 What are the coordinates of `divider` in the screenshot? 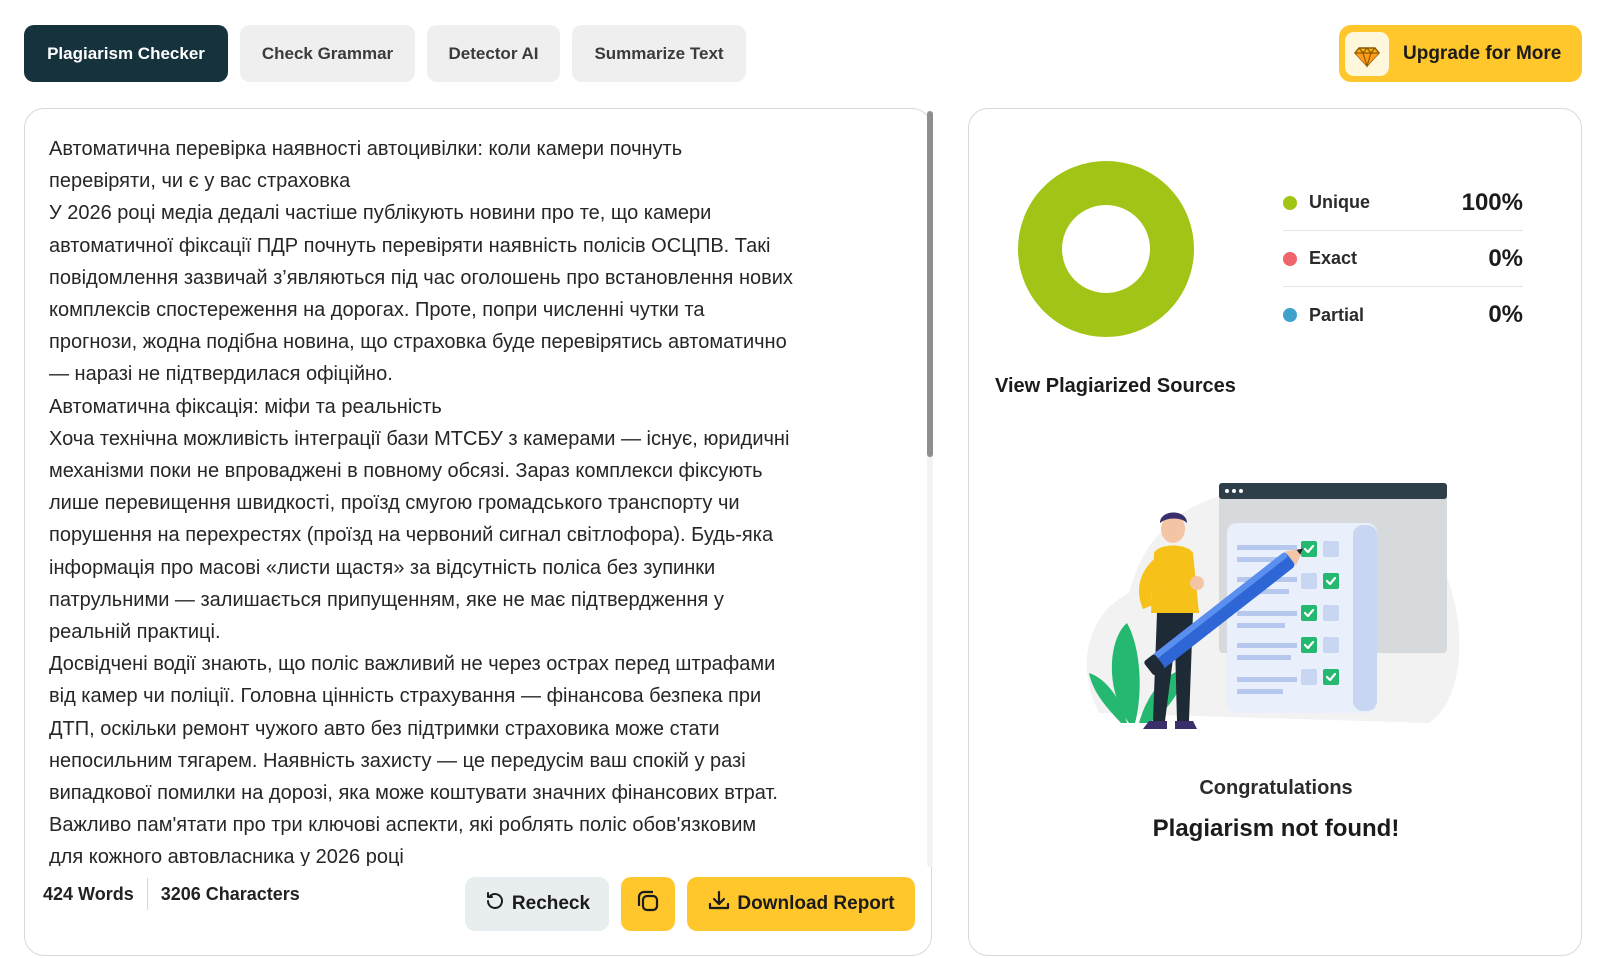 It's located at (147, 894).